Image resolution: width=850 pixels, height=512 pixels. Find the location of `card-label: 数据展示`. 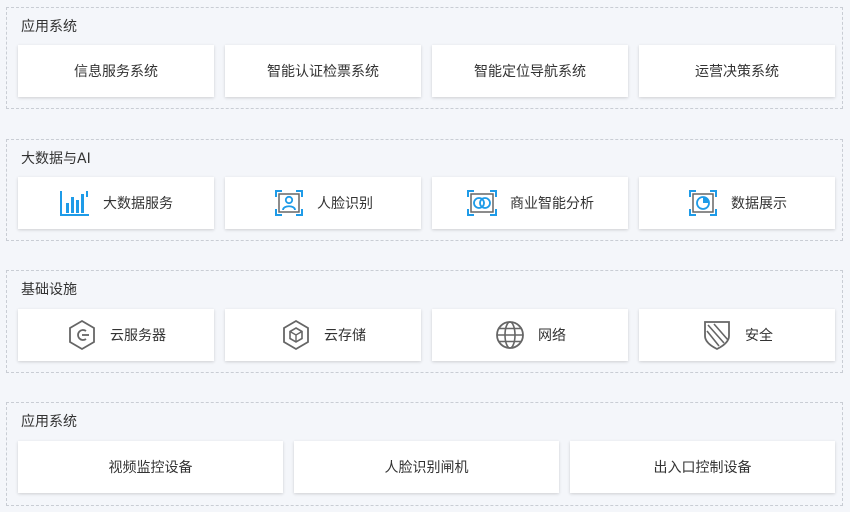

card-label: 数据展示 is located at coordinates (759, 204).